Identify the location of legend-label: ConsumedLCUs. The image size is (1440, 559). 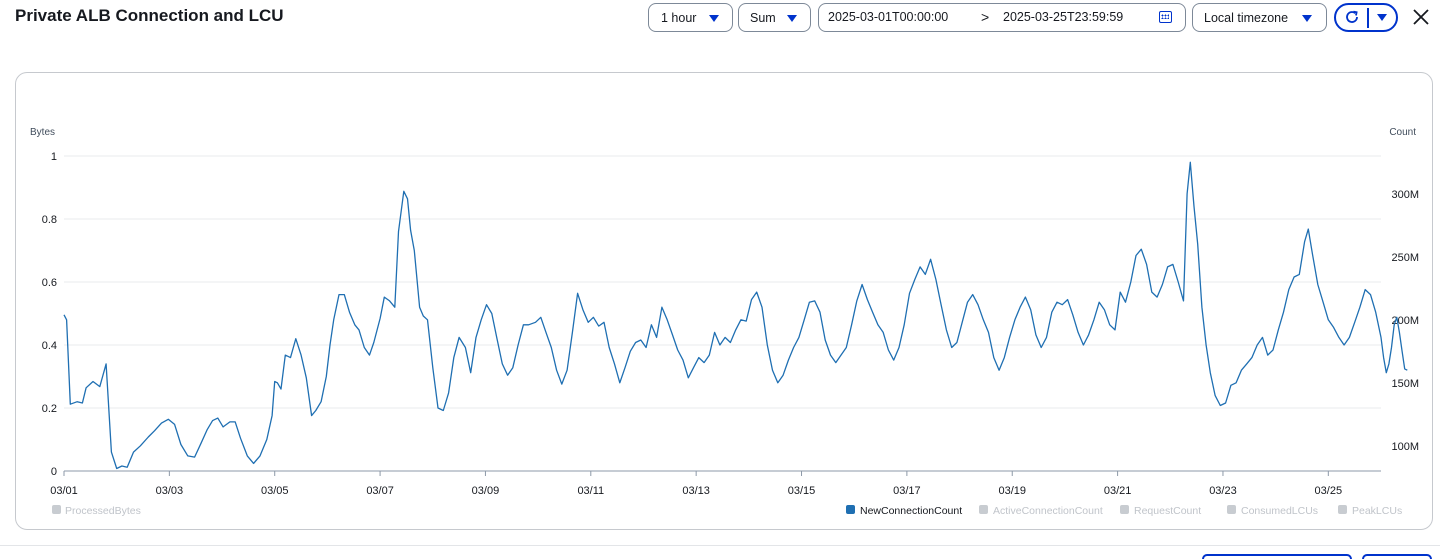
(1279, 511).